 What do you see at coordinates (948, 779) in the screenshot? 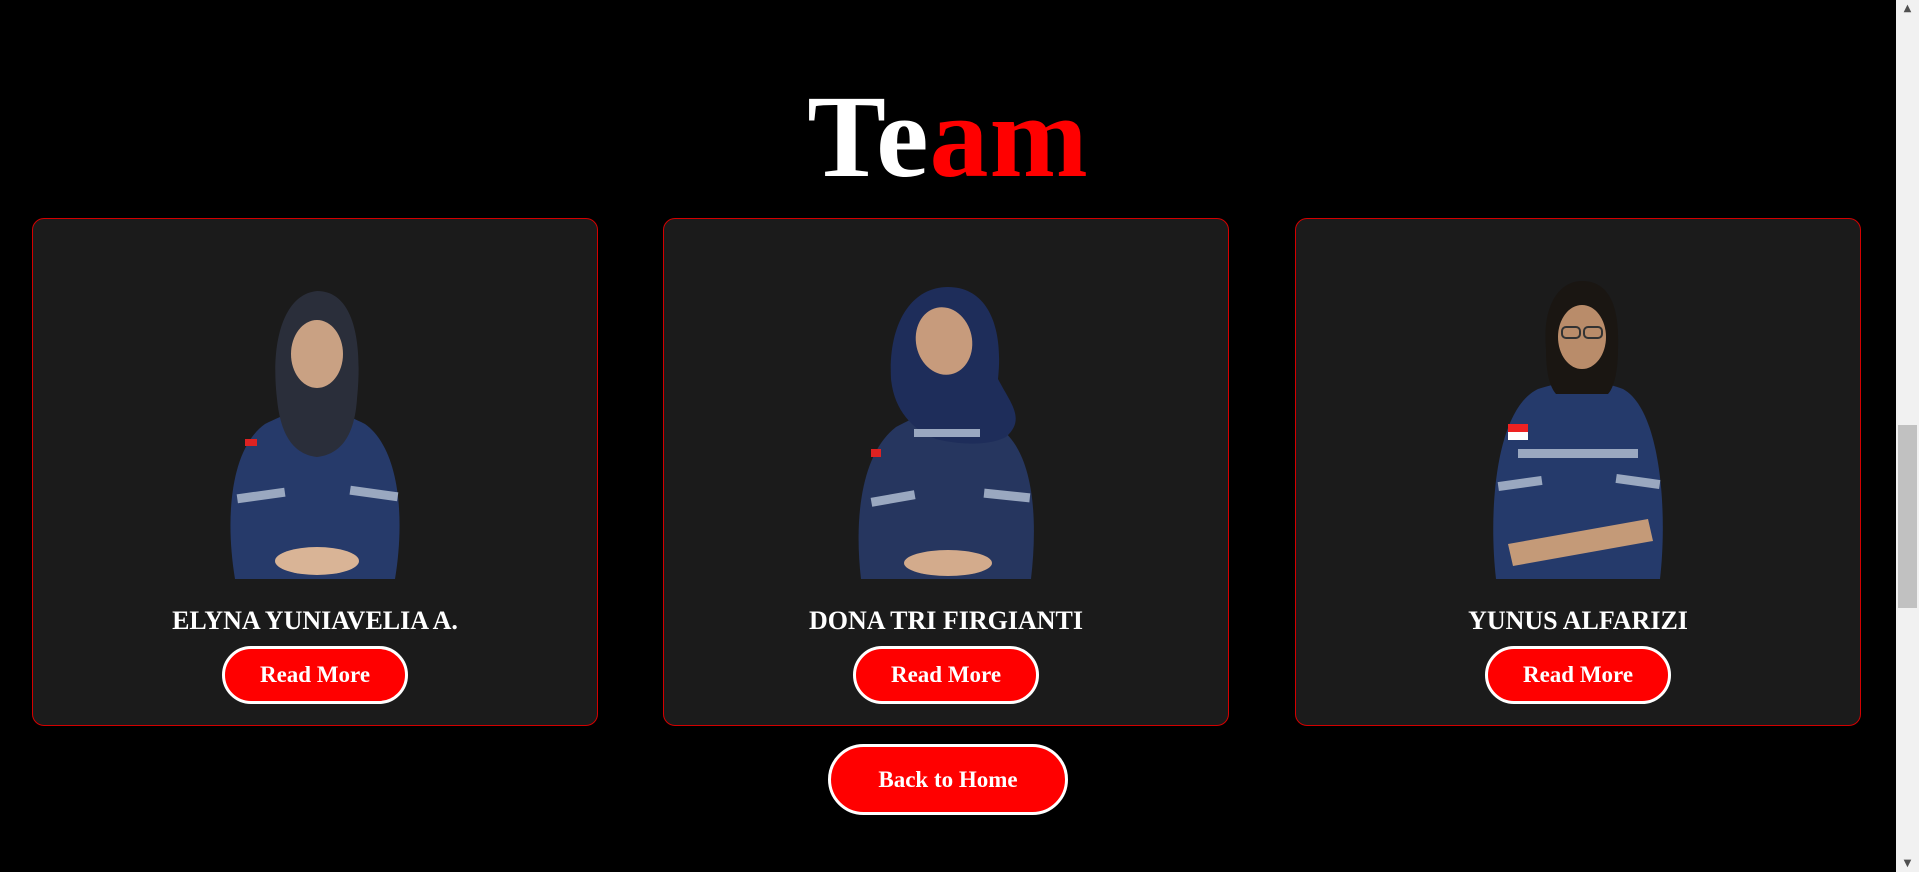
I see `back-to-home-button: Back to Home` at bounding box center [948, 779].